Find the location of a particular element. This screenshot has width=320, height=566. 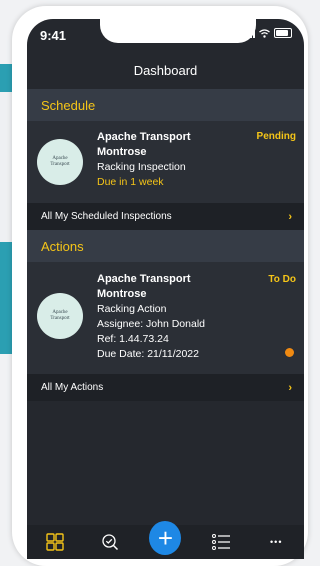

wifi-icon is located at coordinates (264, 33).